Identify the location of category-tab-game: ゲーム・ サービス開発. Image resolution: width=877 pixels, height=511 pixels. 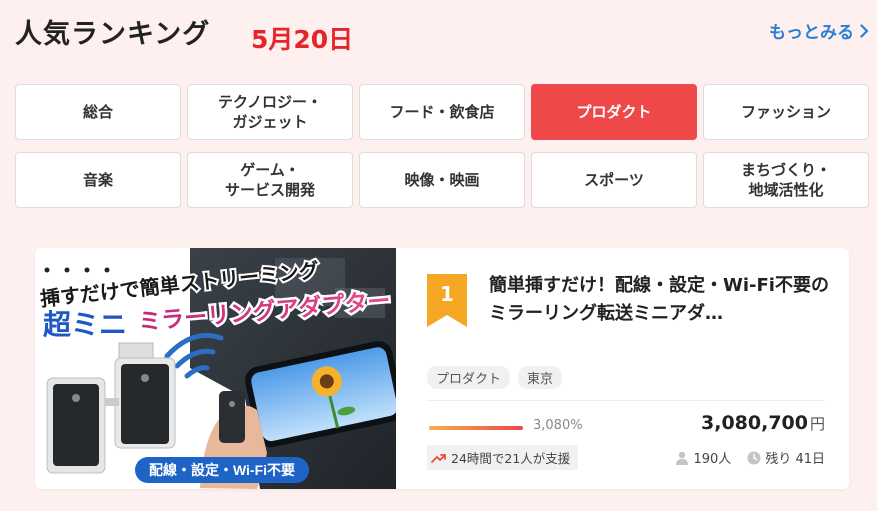
(270, 180).